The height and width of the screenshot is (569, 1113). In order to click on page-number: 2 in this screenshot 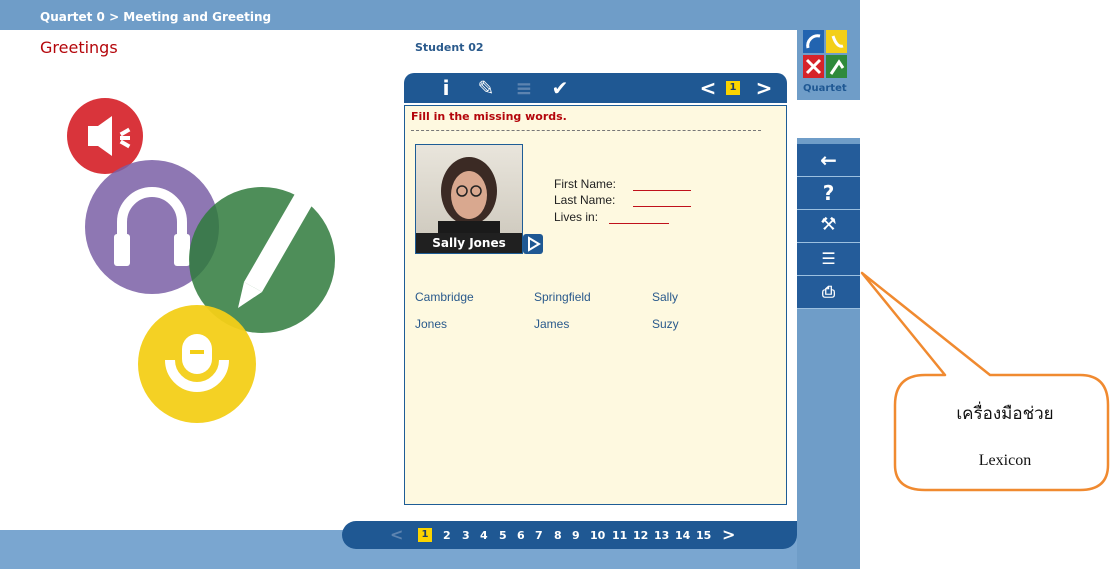, I will do `click(447, 535)`.